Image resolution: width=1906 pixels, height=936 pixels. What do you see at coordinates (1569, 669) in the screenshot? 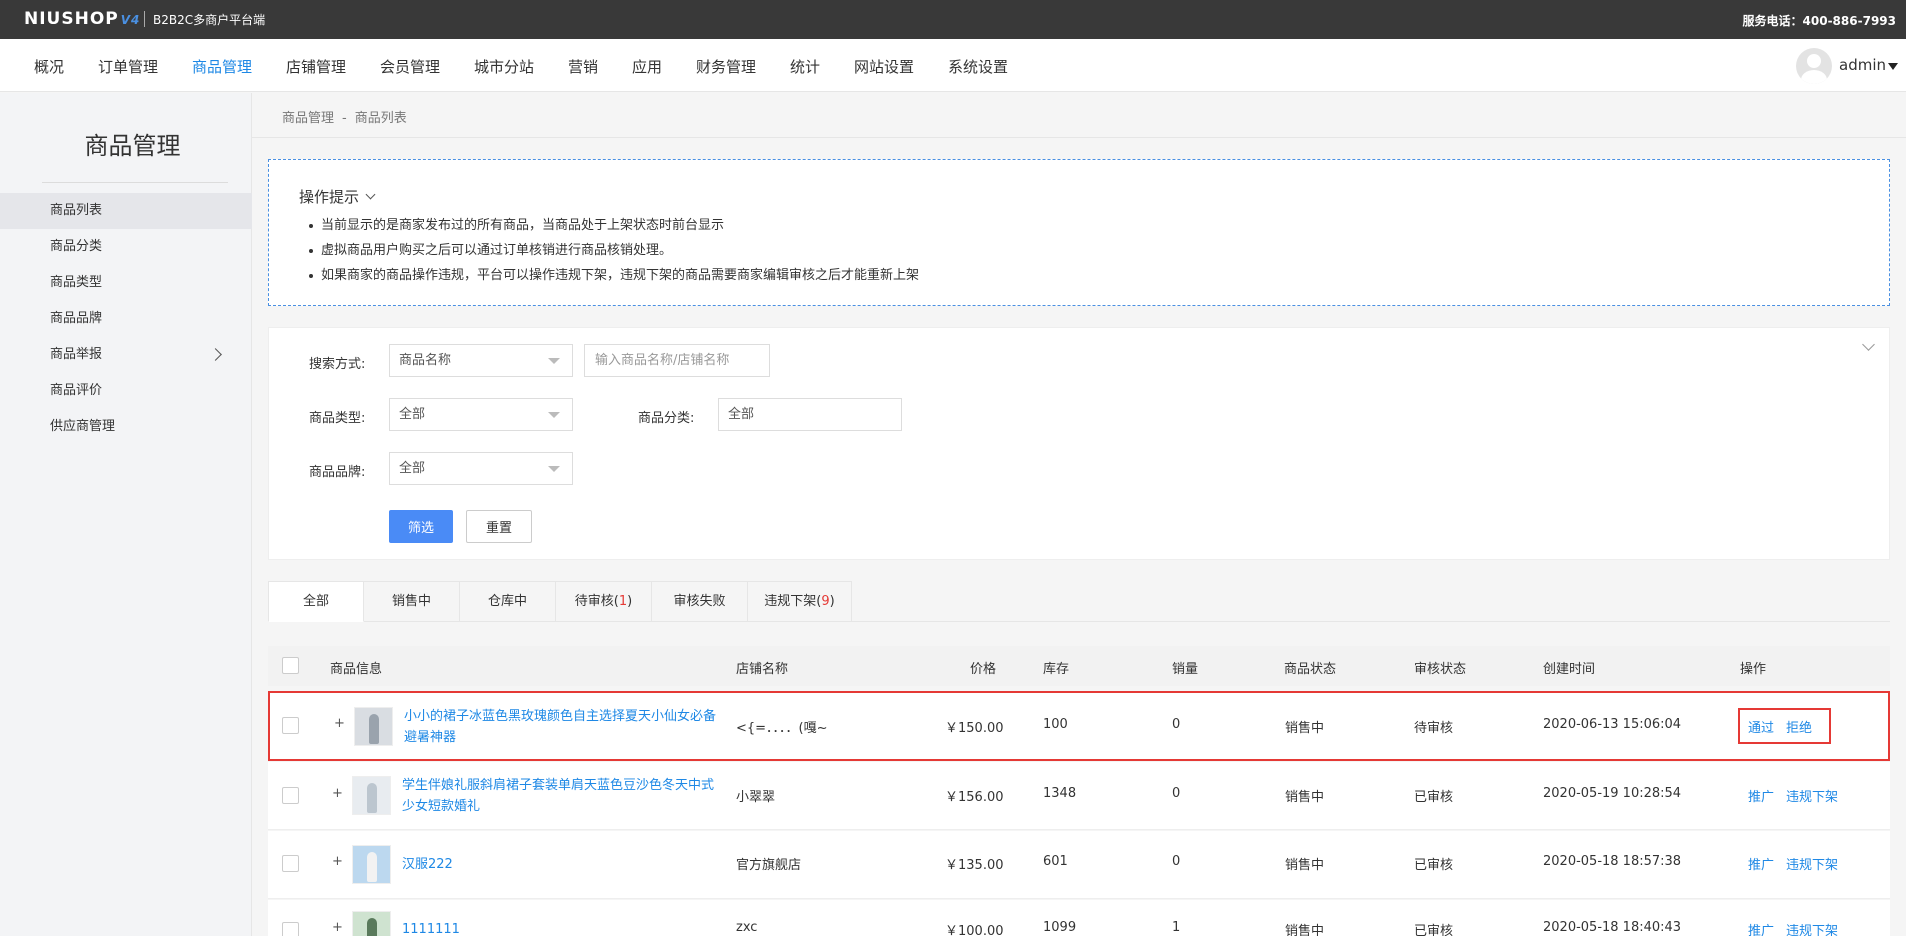
I see `column-header: 创建时间` at bounding box center [1569, 669].